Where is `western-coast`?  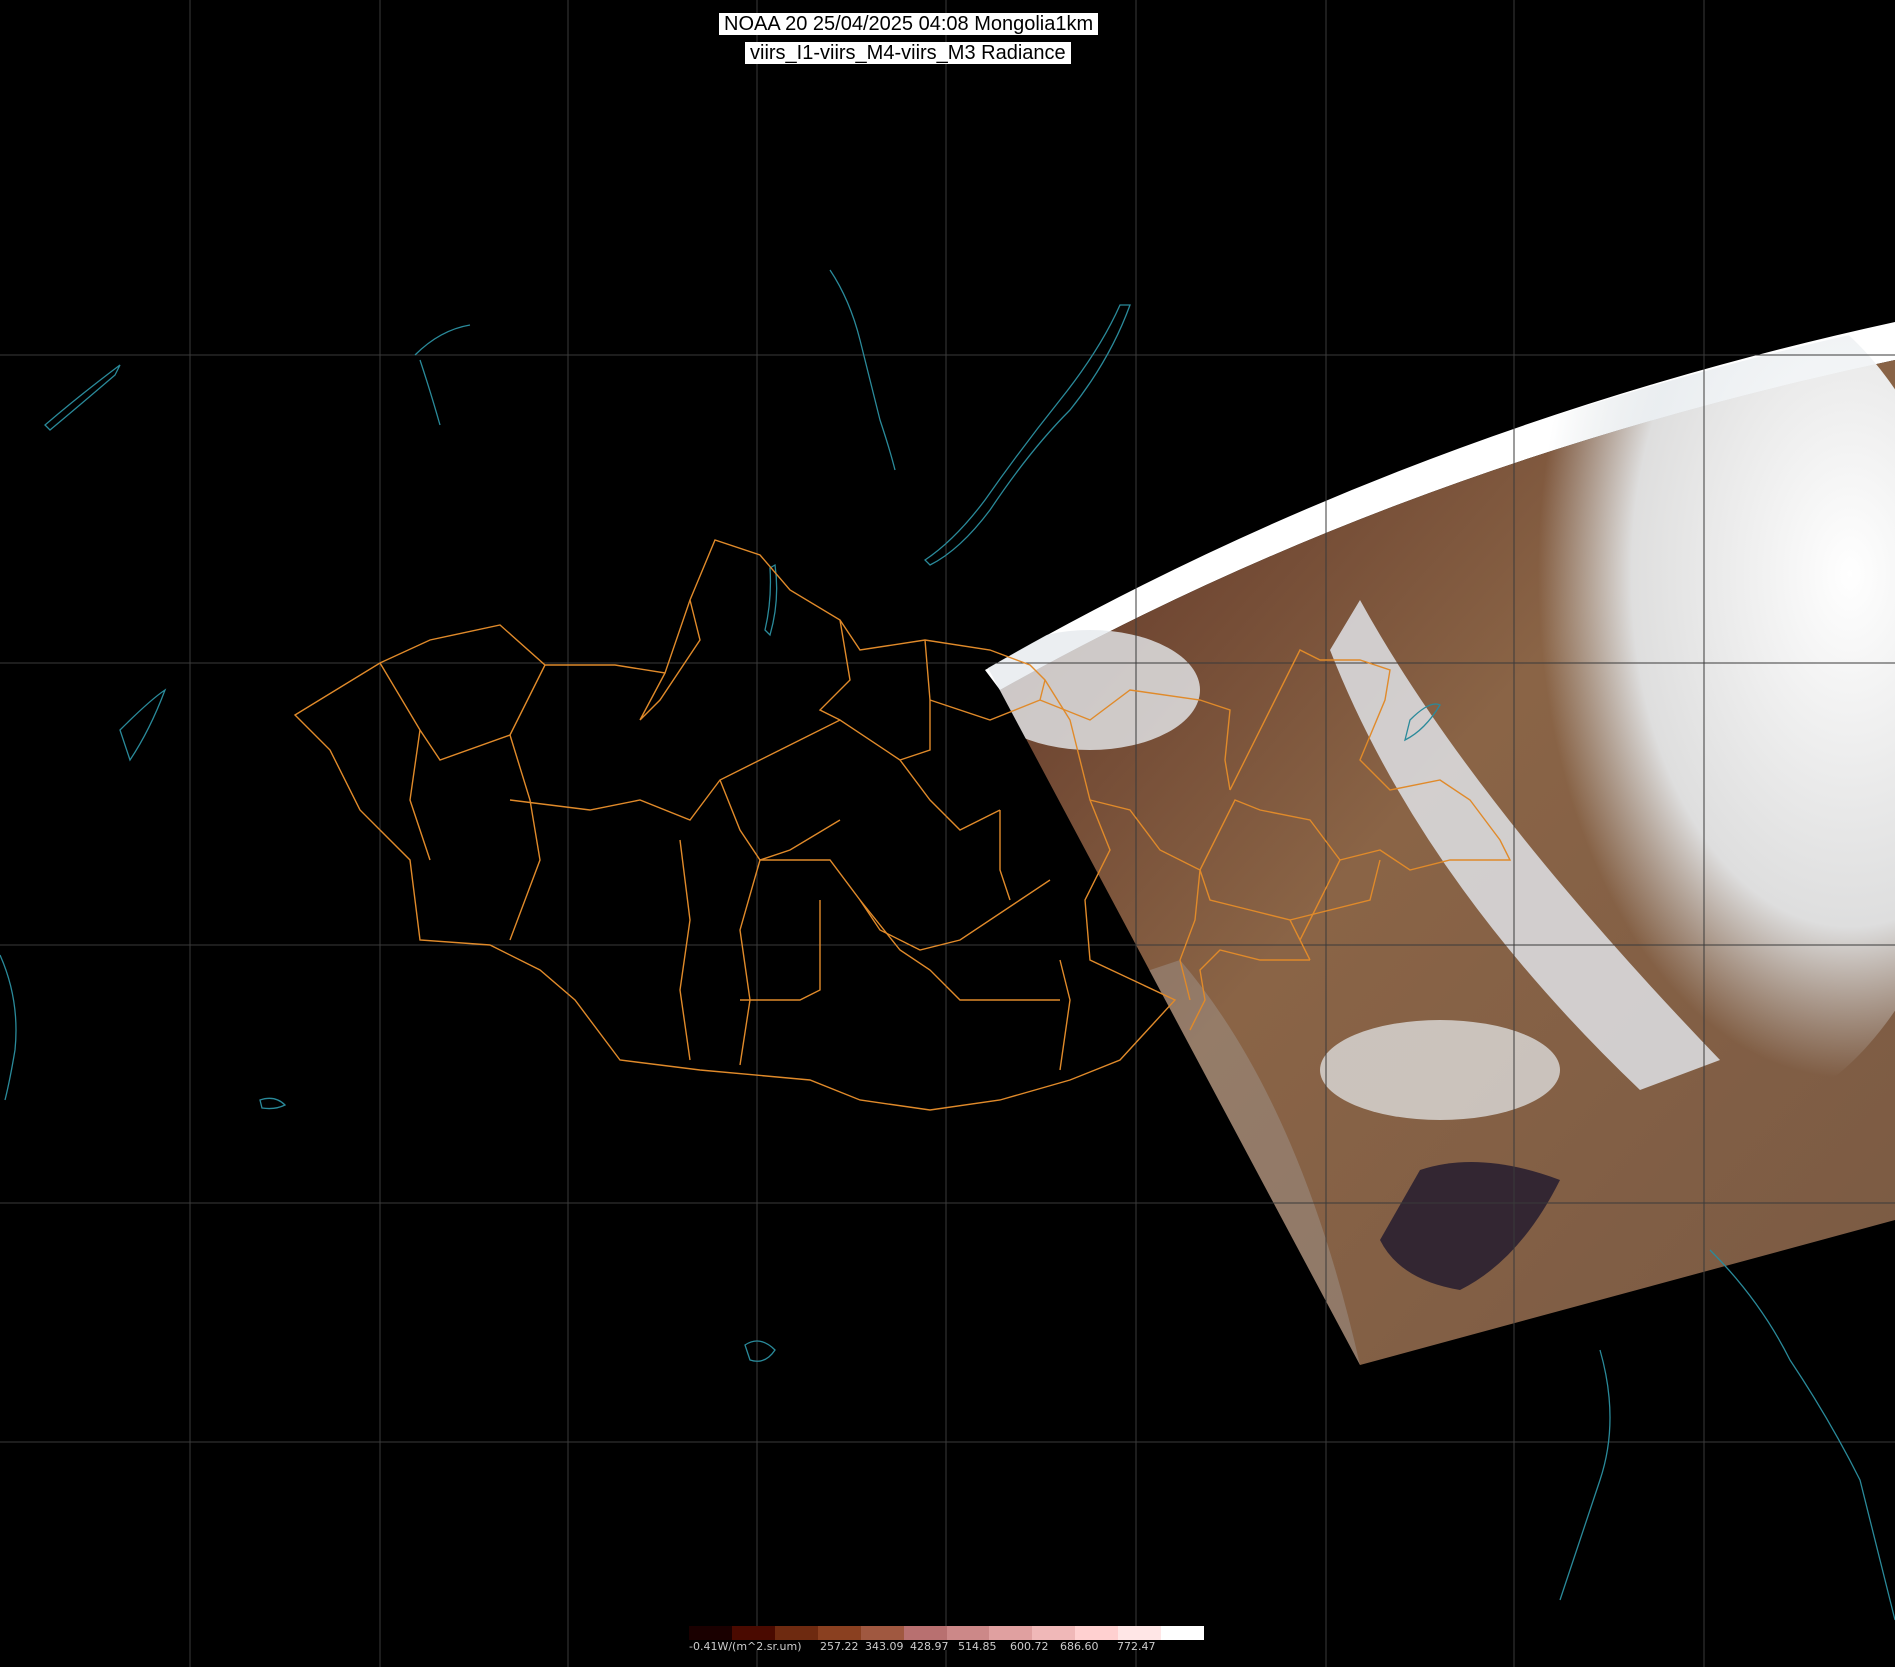 western-coast is located at coordinates (8, 1027).